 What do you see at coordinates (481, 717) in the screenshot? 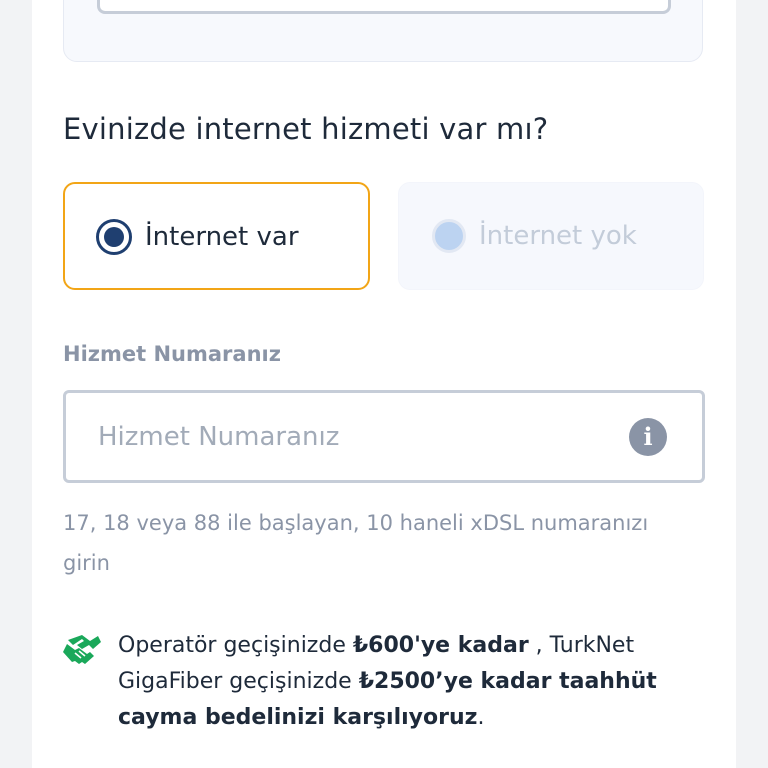
I see `promo-text-end: .` at bounding box center [481, 717].